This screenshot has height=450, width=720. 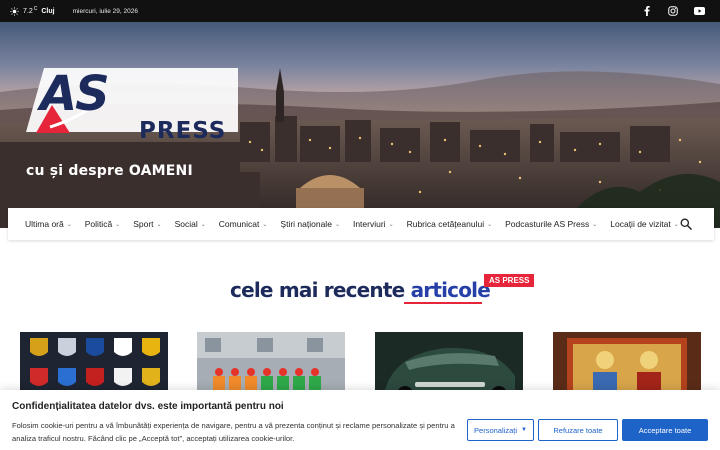 I want to click on nav-item-podcasturile: Podcasturile AS Press ⌄, so click(x=551, y=224).